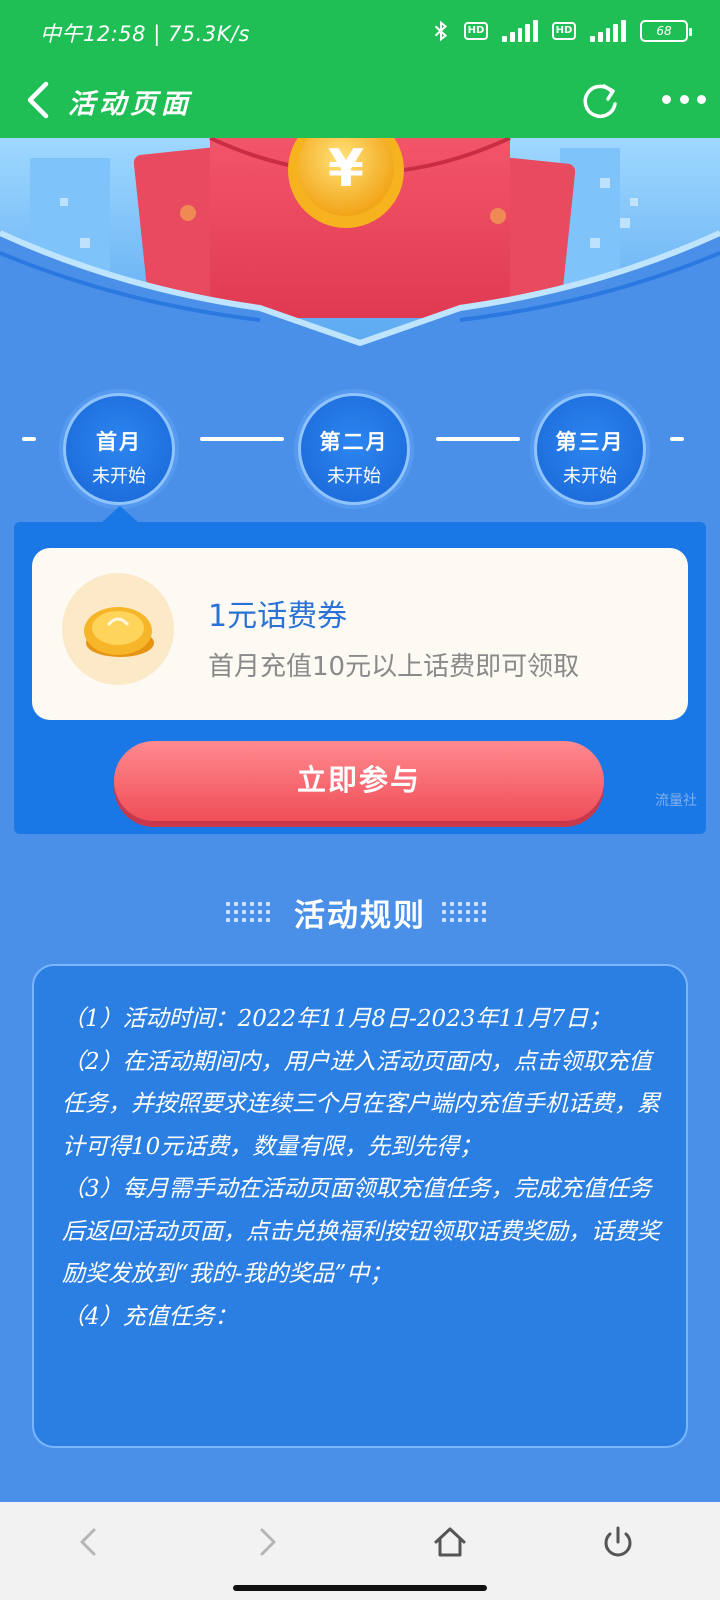 This screenshot has height=1600, width=720. I want to click on rules-title-decoration-right, so click(464, 914).